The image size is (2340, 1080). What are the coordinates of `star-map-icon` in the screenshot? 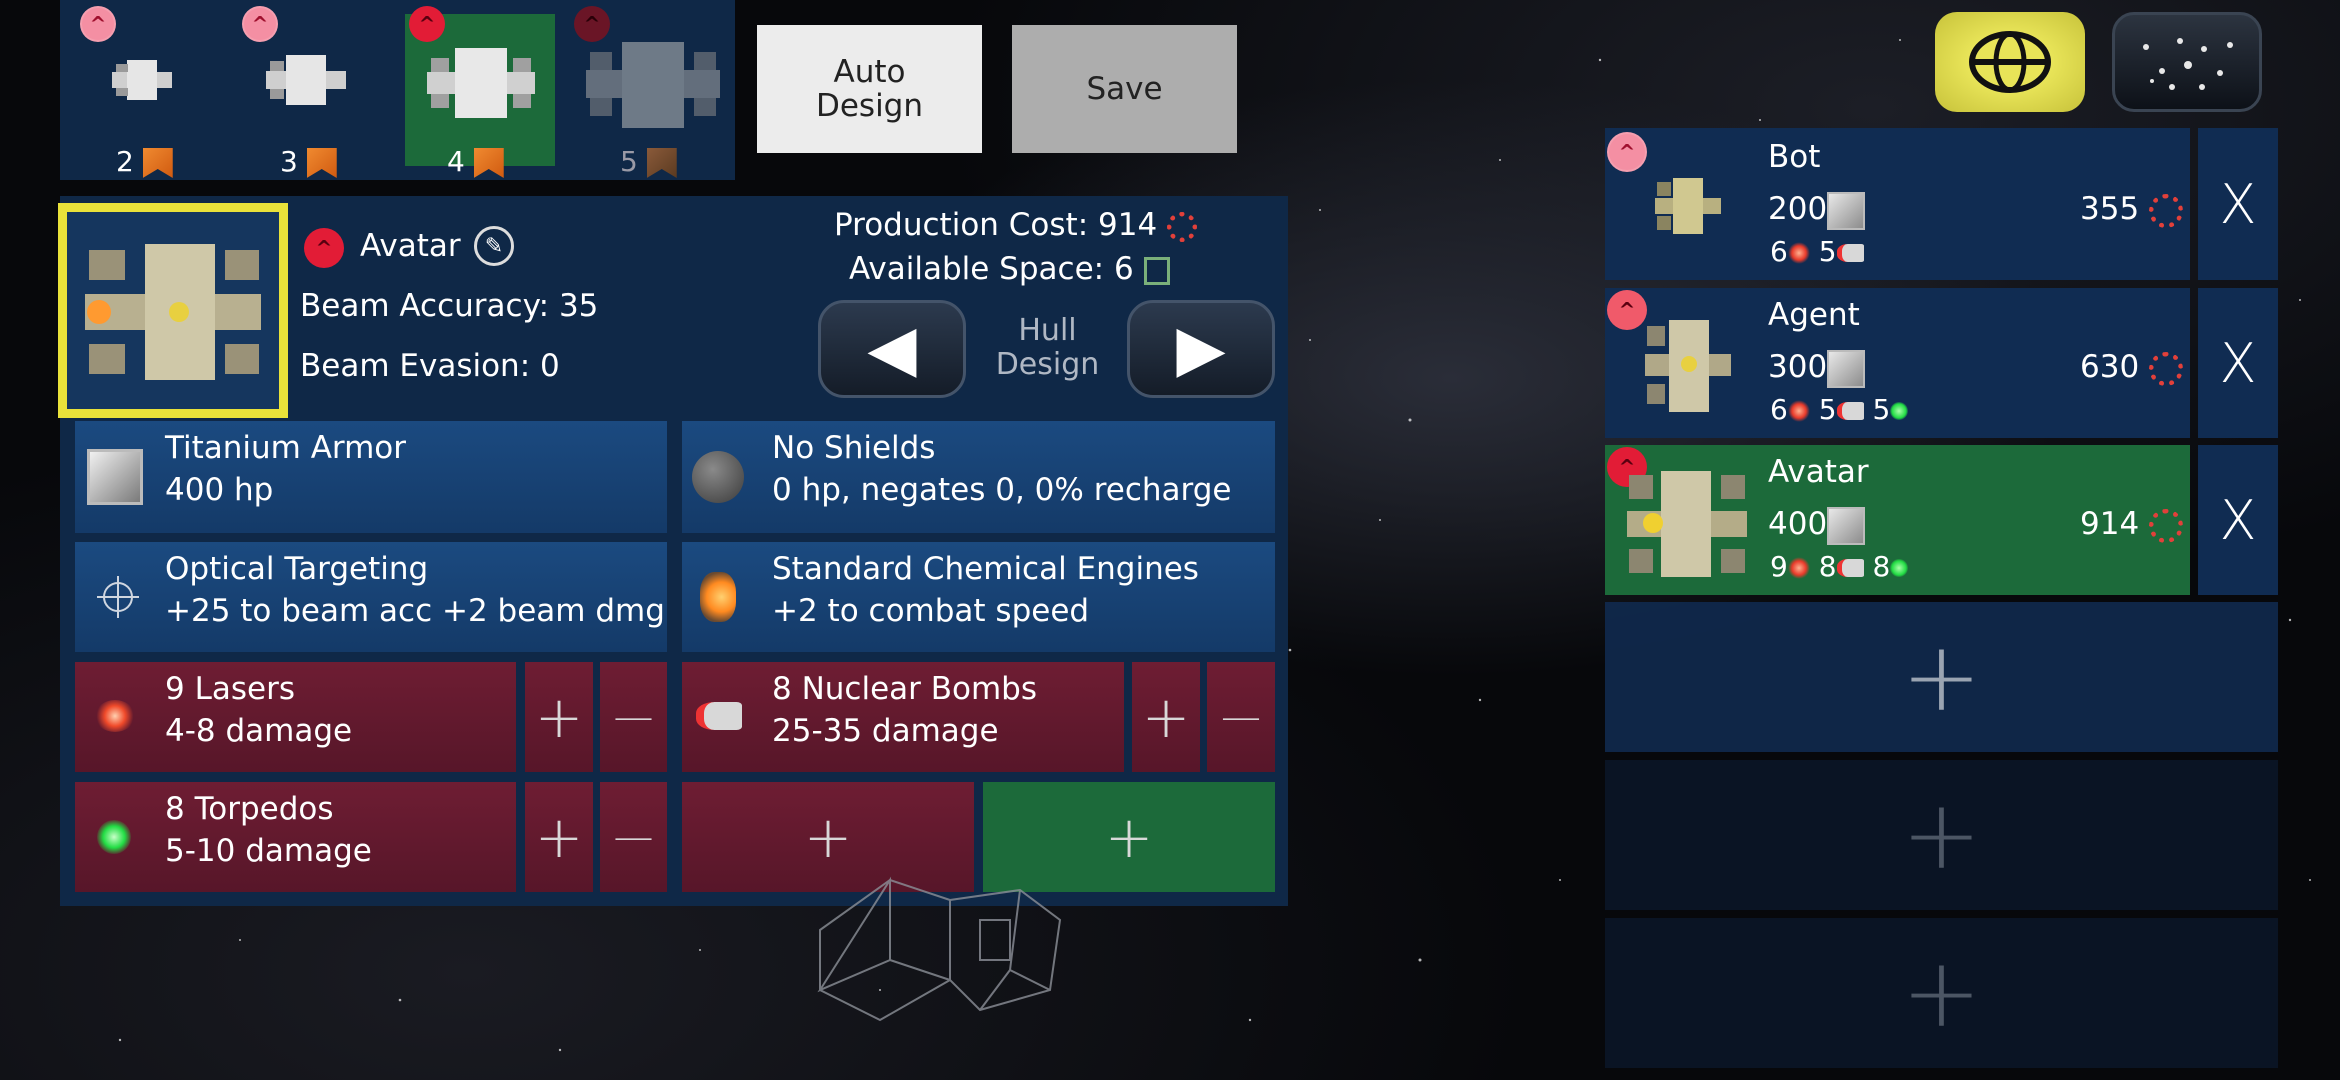 It's located at (2188, 64).